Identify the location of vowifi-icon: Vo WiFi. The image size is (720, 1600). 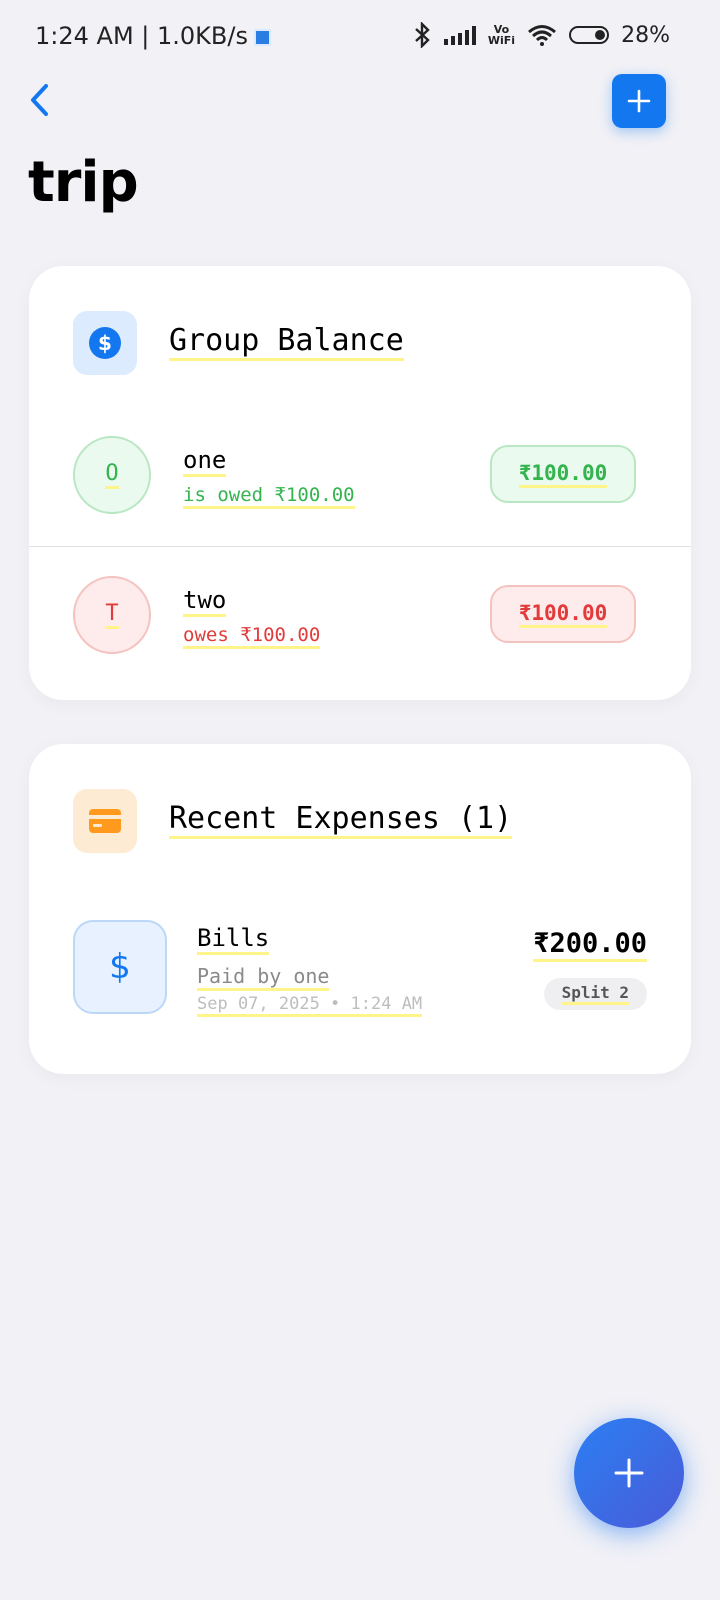
(501, 35).